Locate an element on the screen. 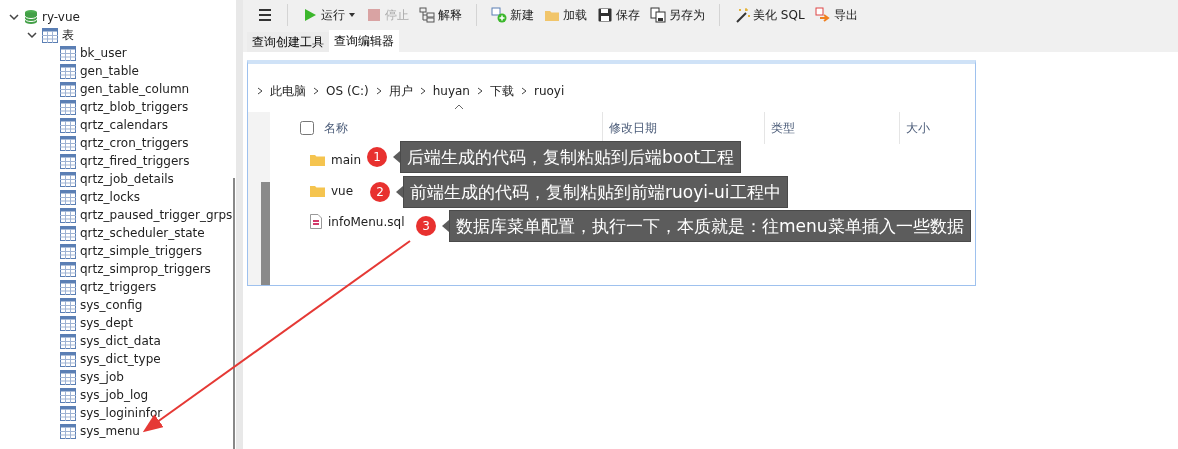 The height and width of the screenshot is (449, 1178). toolbar-button: 保存 is located at coordinates (618, 15).